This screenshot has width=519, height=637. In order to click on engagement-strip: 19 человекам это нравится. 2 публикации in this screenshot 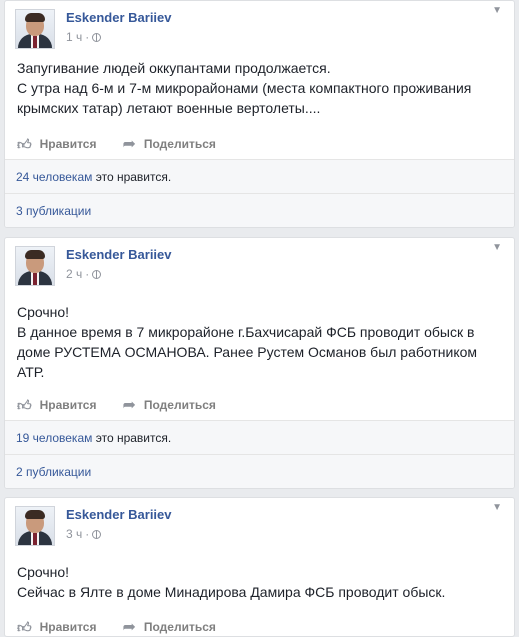, I will do `click(259, 454)`.